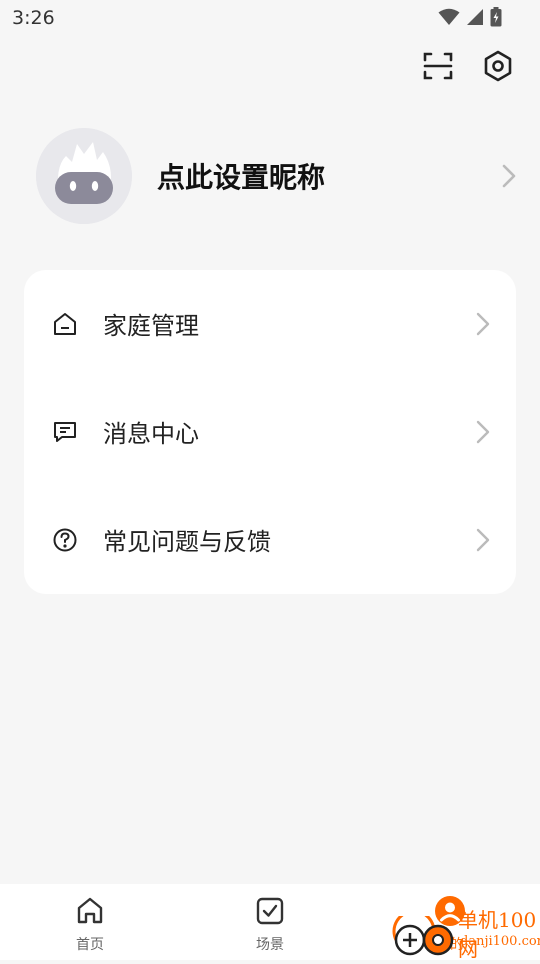 The height and width of the screenshot is (964, 540). Describe the element at coordinates (270, 911) in the screenshot. I see `scene-check-icon` at that location.